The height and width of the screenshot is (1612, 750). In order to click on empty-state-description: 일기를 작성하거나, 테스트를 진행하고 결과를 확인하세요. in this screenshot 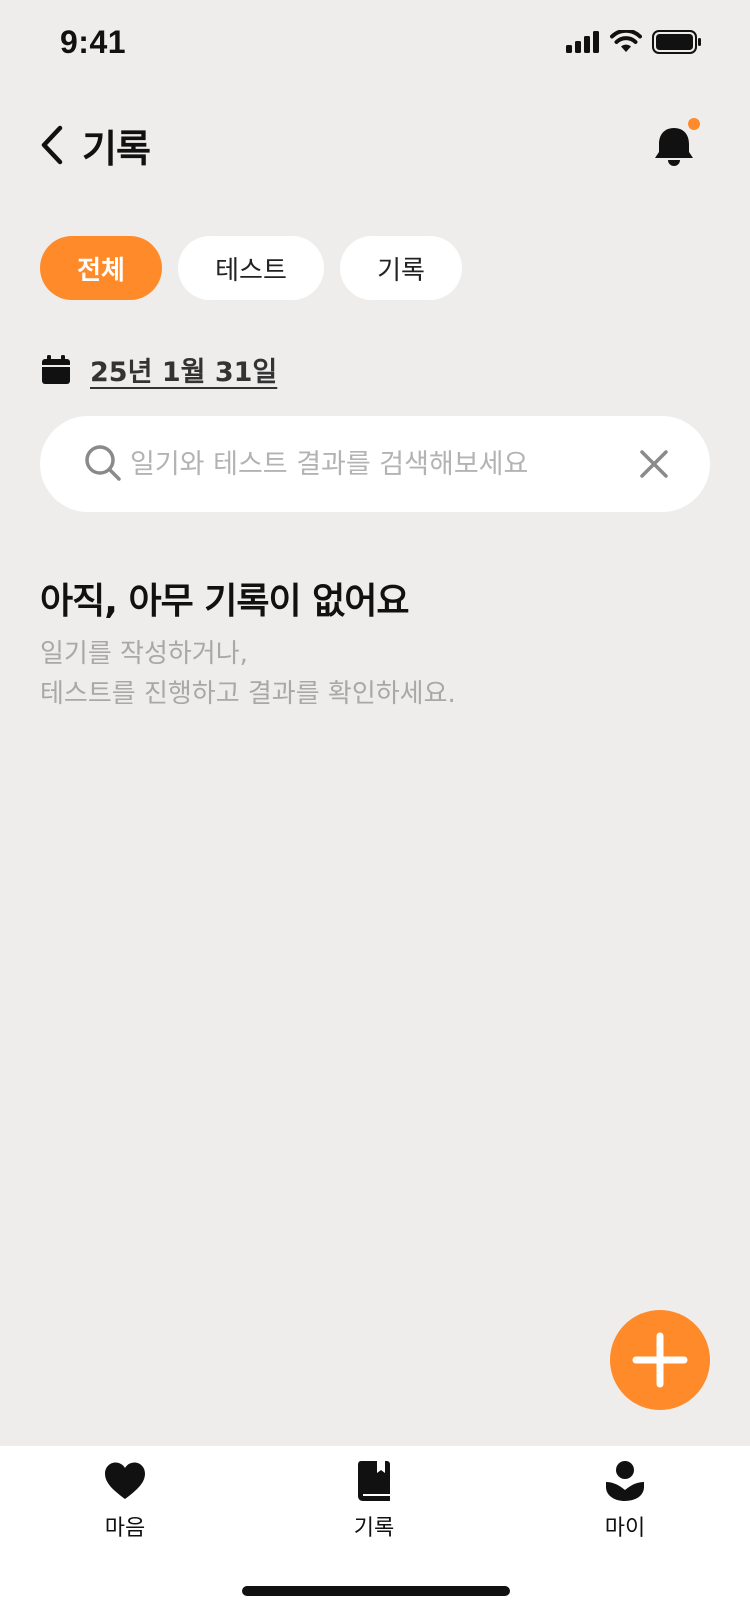, I will do `click(248, 674)`.